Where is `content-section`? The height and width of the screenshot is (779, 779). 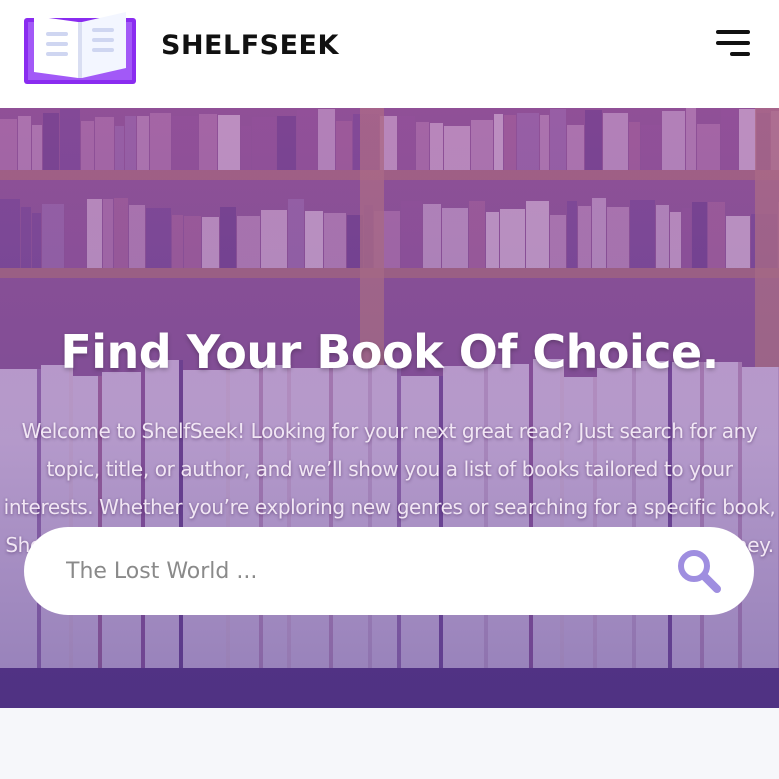
content-section is located at coordinates (389, 743).